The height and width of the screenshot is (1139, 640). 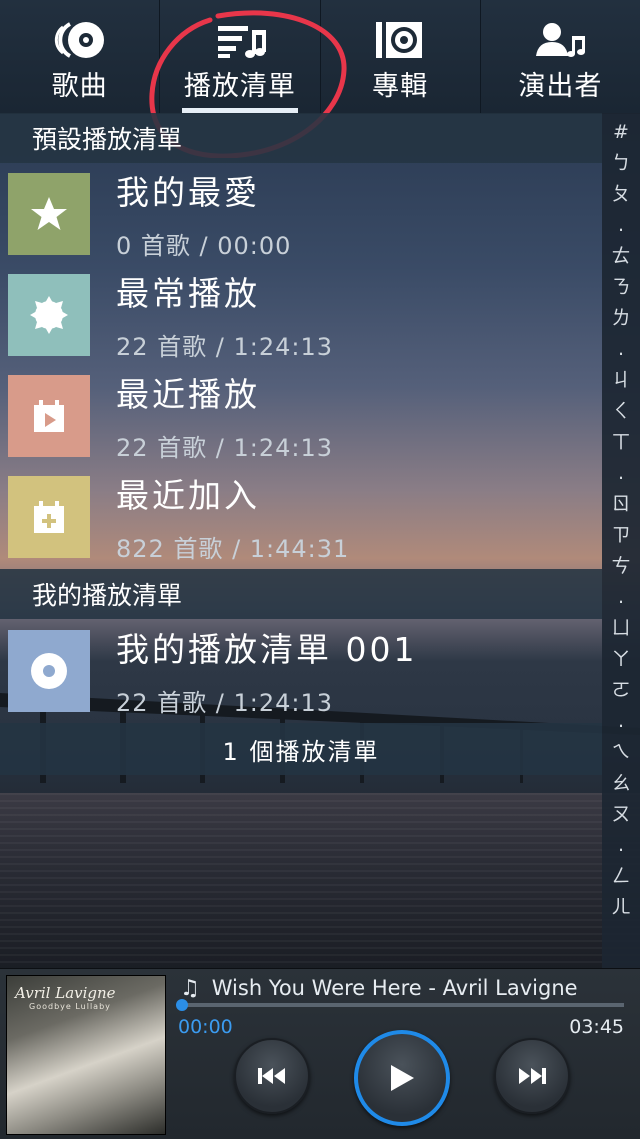 What do you see at coordinates (205, 1027) in the screenshot?
I see `elapsed-time: 00:00` at bounding box center [205, 1027].